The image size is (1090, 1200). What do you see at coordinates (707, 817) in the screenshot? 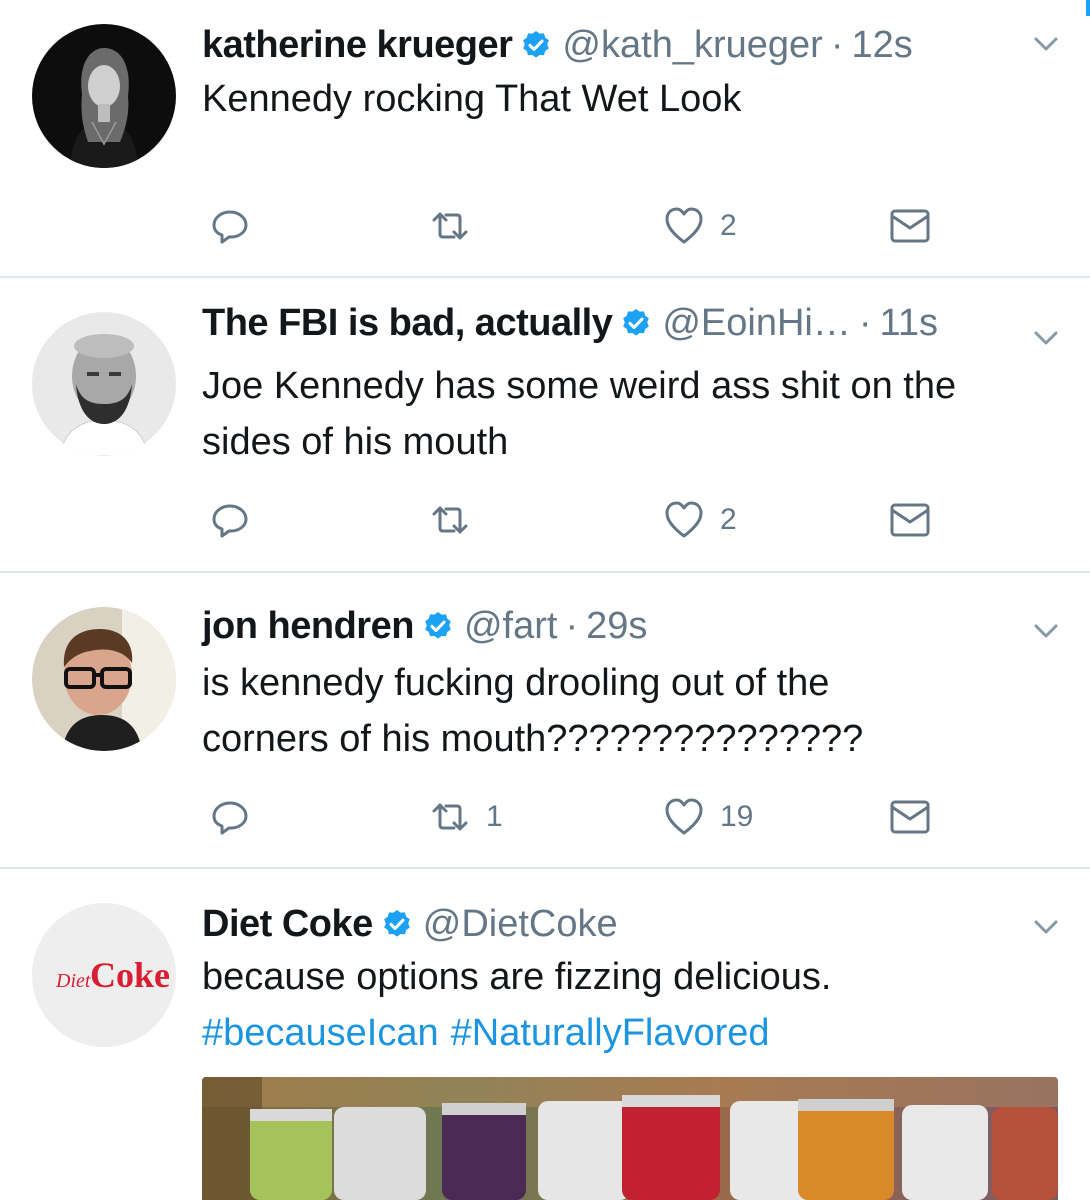
I see `like-button: 19` at bounding box center [707, 817].